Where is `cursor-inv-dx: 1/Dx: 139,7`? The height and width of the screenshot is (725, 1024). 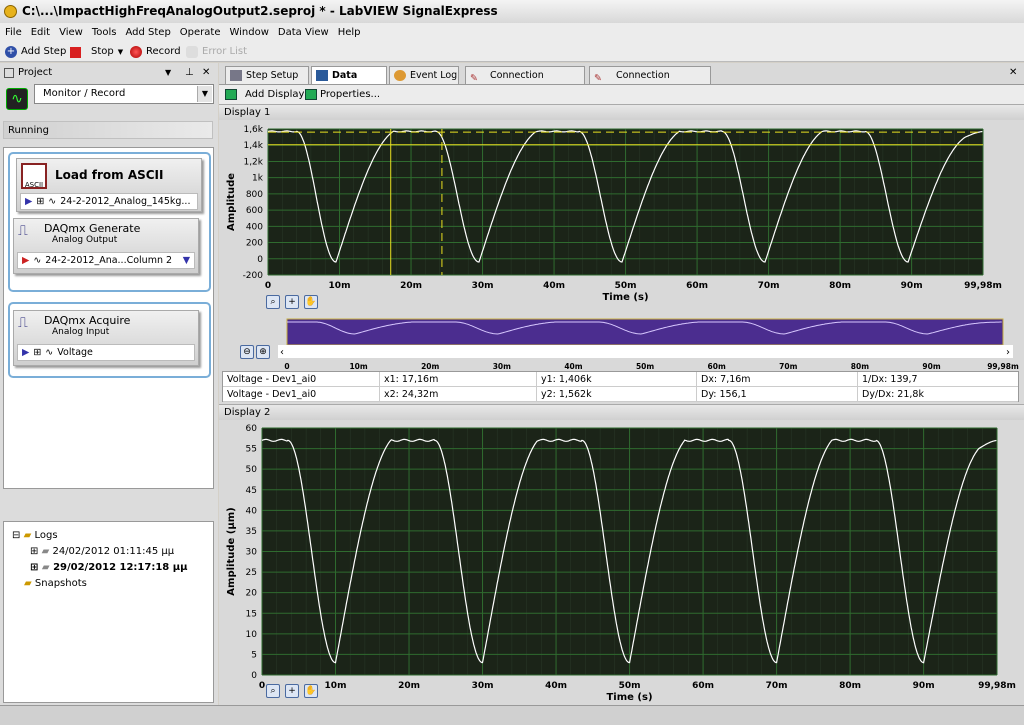 cursor-inv-dx: 1/Dx: 139,7 is located at coordinates (890, 379).